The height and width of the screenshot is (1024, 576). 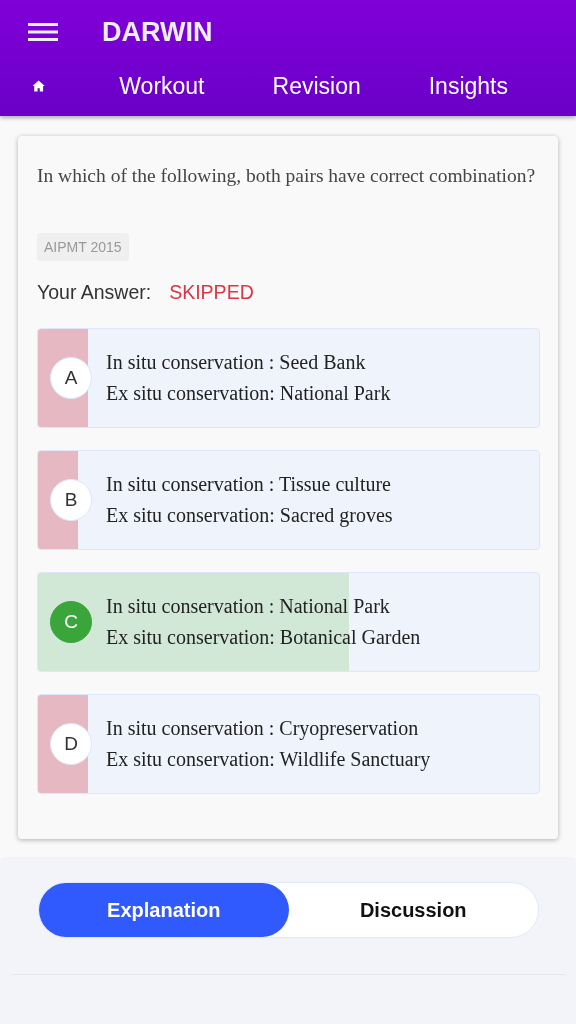 I want to click on answer-label: Your Answer:, so click(x=94, y=292).